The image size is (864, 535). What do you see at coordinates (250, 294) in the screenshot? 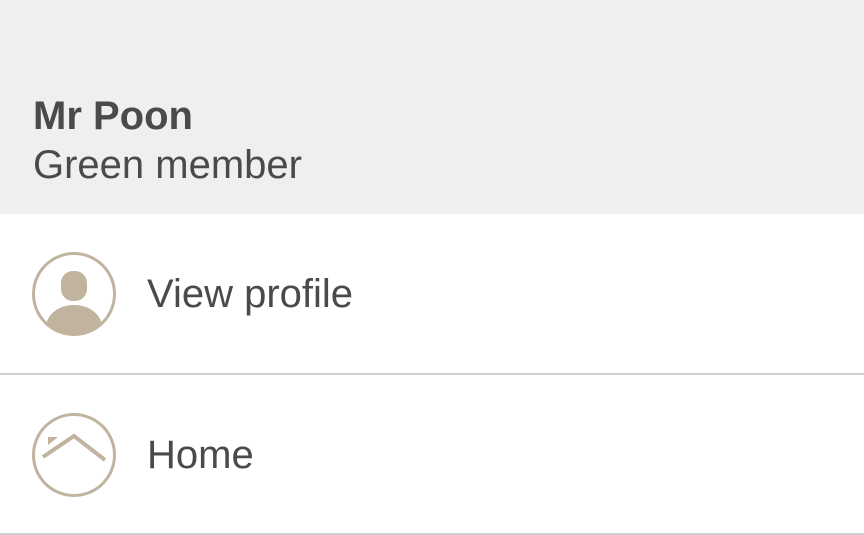
I see `menu-item-label: View profile` at bounding box center [250, 294].